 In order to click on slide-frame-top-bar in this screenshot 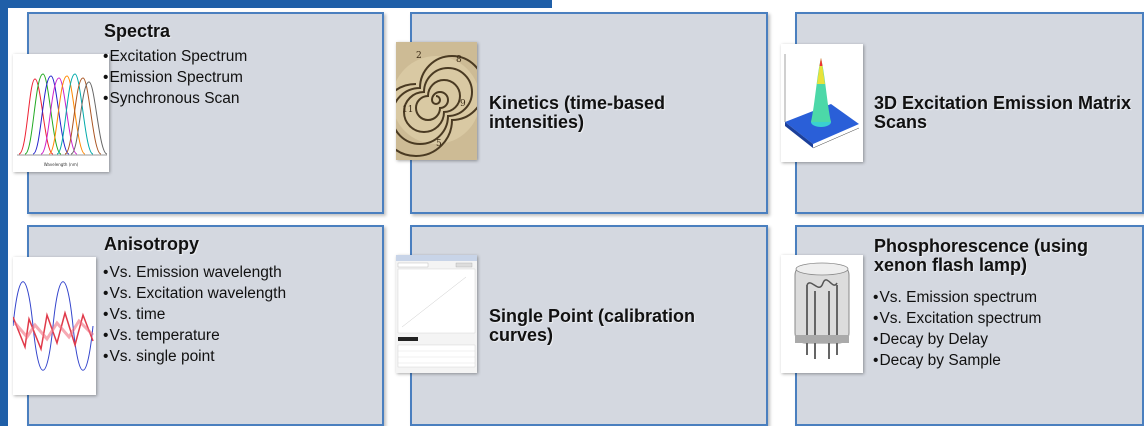, I will do `click(276, 4)`.